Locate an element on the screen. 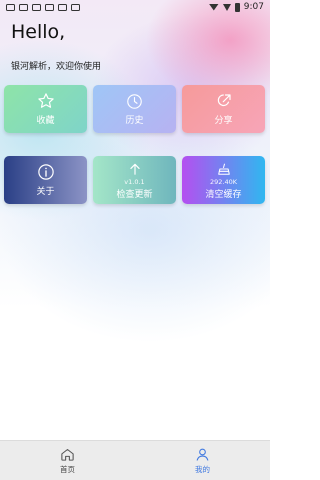 The width and height of the screenshot is (320, 480). tab-mine-label: 我的 is located at coordinates (202, 469).